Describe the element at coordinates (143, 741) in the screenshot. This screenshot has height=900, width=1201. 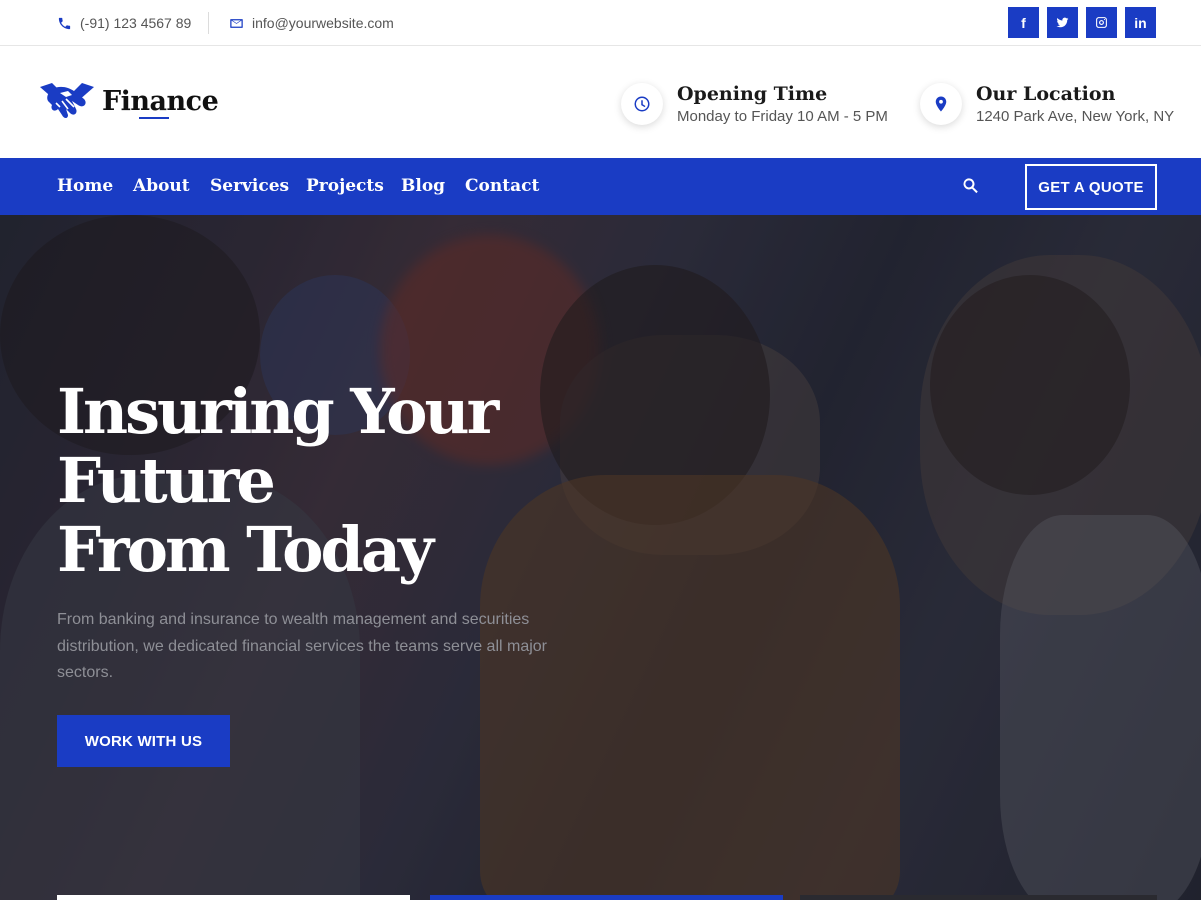
I see `work-with-us-button: WORK WITH US` at that location.